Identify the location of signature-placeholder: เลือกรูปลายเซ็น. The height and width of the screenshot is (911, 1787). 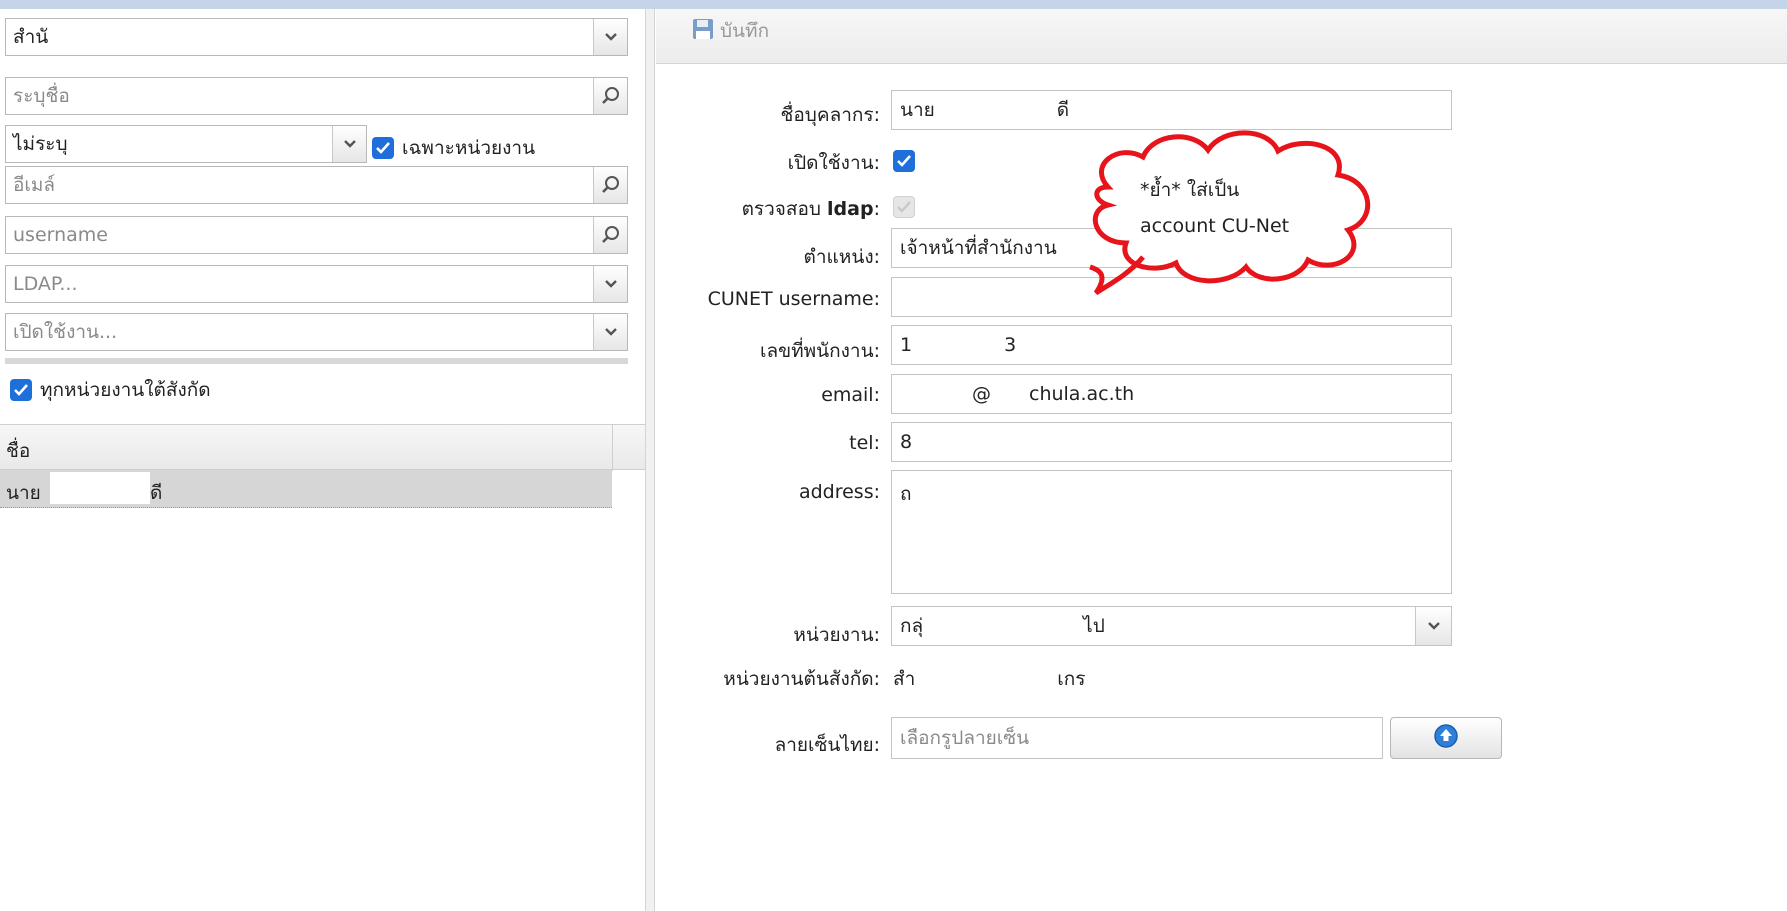
(965, 738).